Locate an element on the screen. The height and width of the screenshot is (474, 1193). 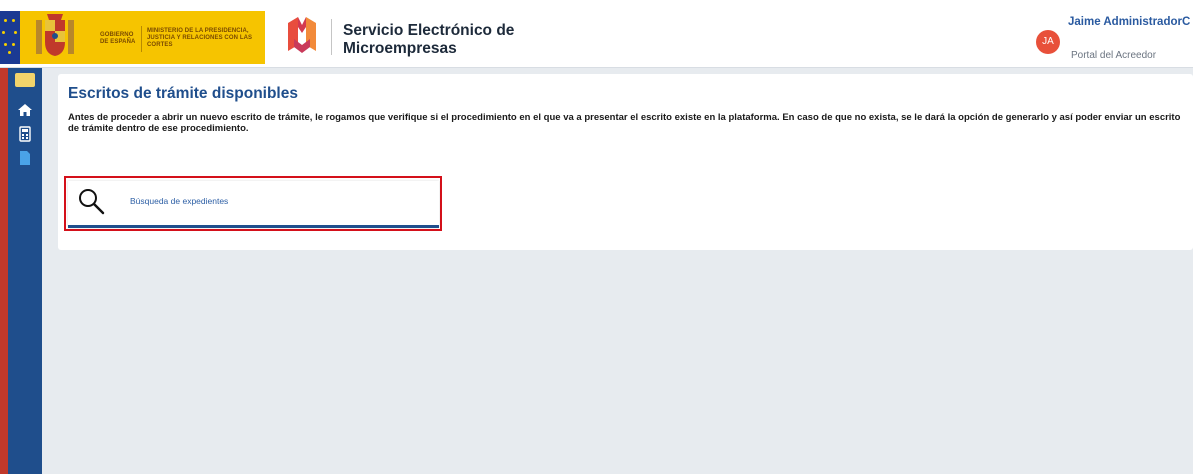
search-cases-card: Búsqueda de expedientes is located at coordinates (253, 204).